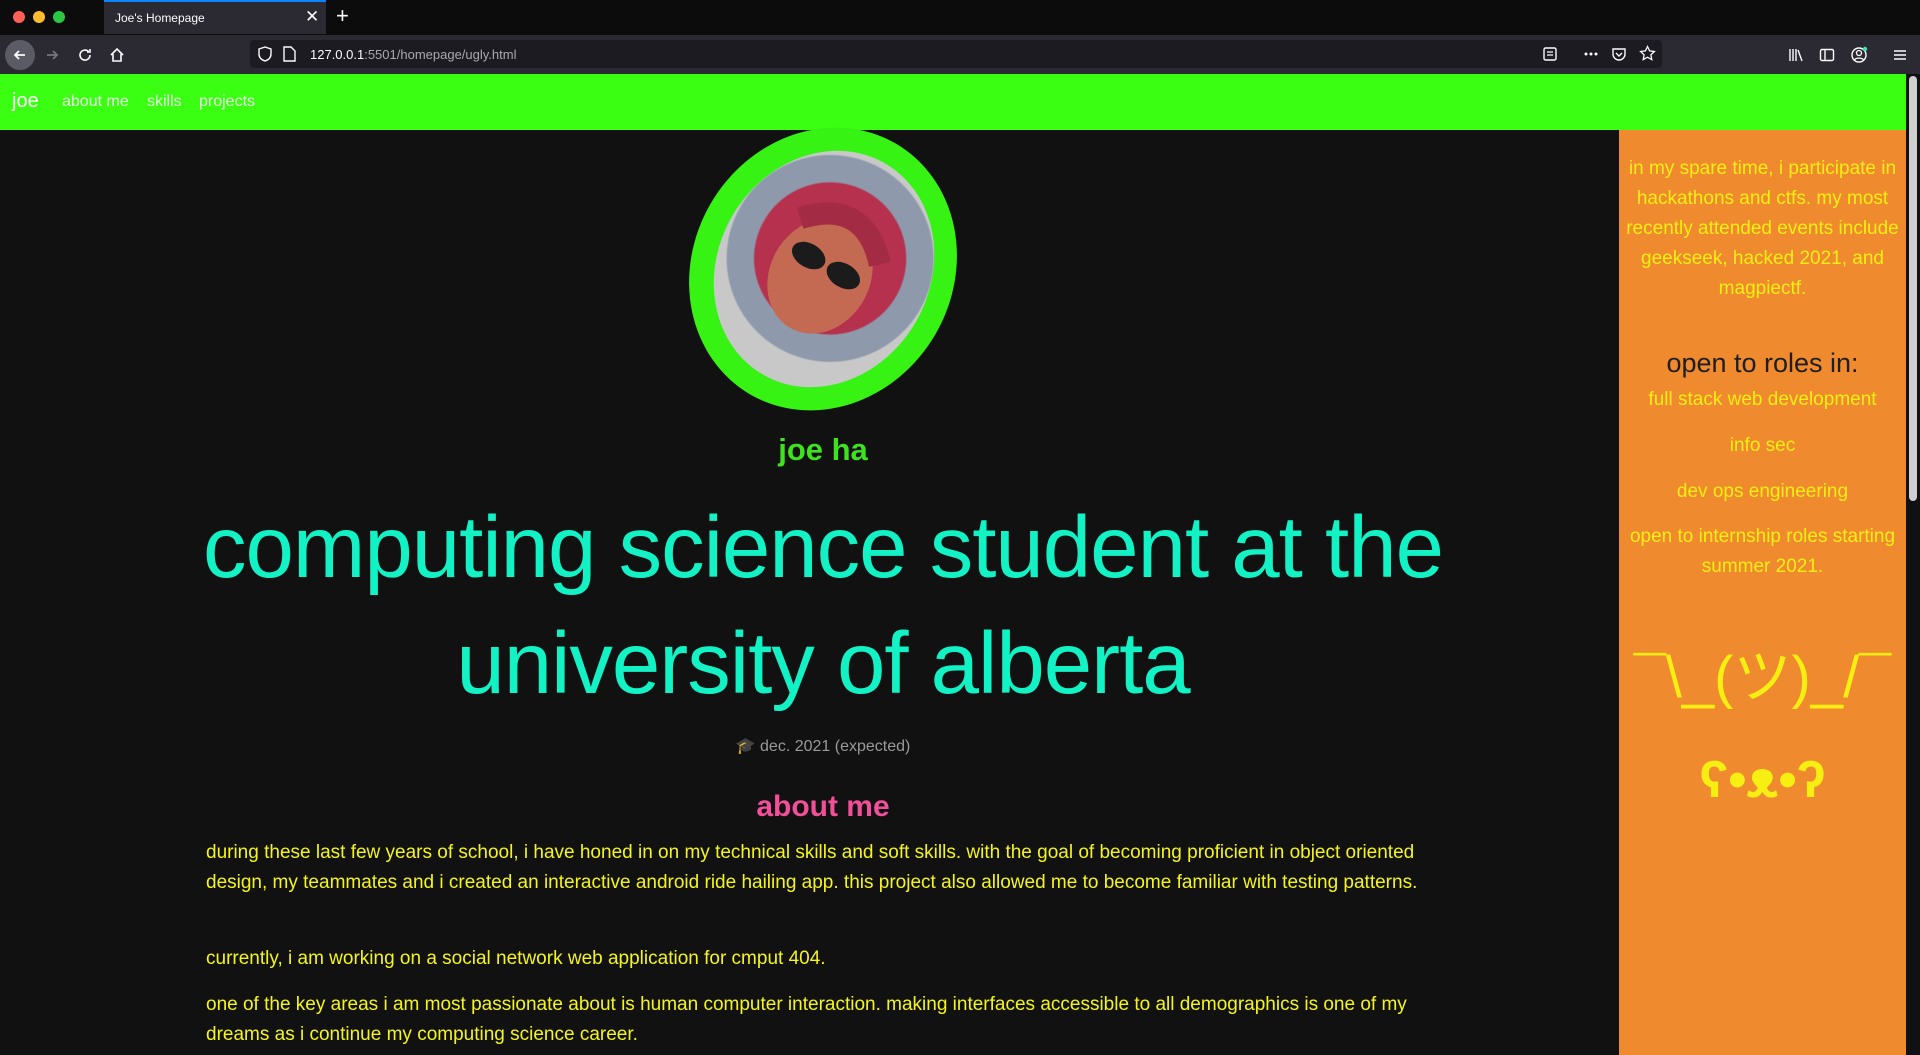 The height and width of the screenshot is (1055, 1920). I want to click on role-item: dev ops engineering, so click(1762, 491).